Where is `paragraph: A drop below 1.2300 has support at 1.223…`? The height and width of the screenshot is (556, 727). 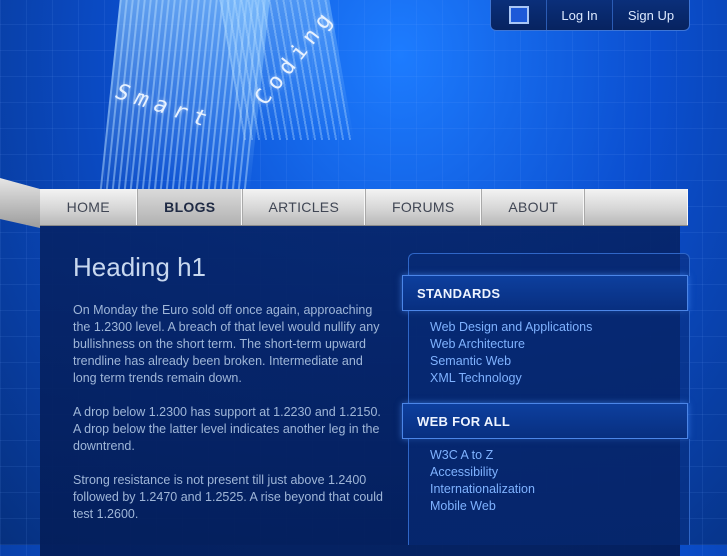 paragraph: A drop below 1.2300 has support at 1.223… is located at coordinates (227, 429).